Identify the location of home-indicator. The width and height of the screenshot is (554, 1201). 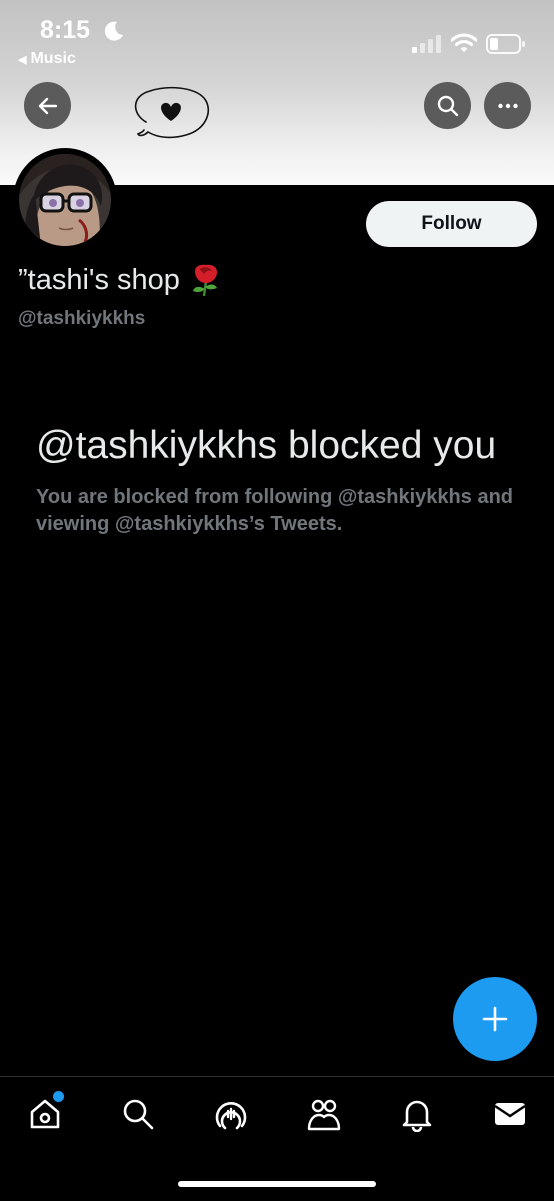
(277, 1184).